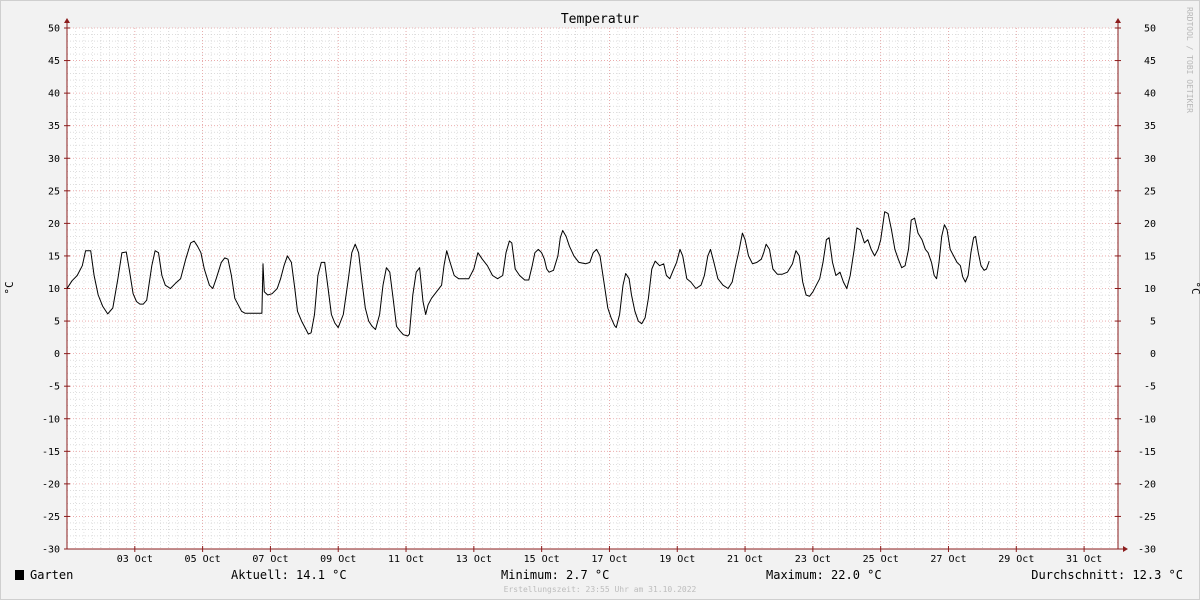  Describe the element at coordinates (54, 126) in the screenshot. I see `y-tick-label-left: 35` at that location.